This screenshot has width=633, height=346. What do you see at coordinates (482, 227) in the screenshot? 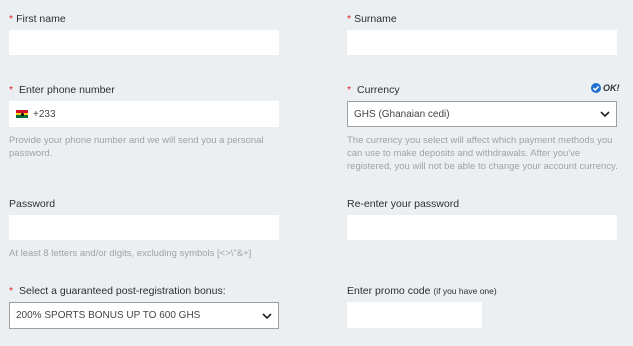
I see `reenter-password-input` at bounding box center [482, 227].